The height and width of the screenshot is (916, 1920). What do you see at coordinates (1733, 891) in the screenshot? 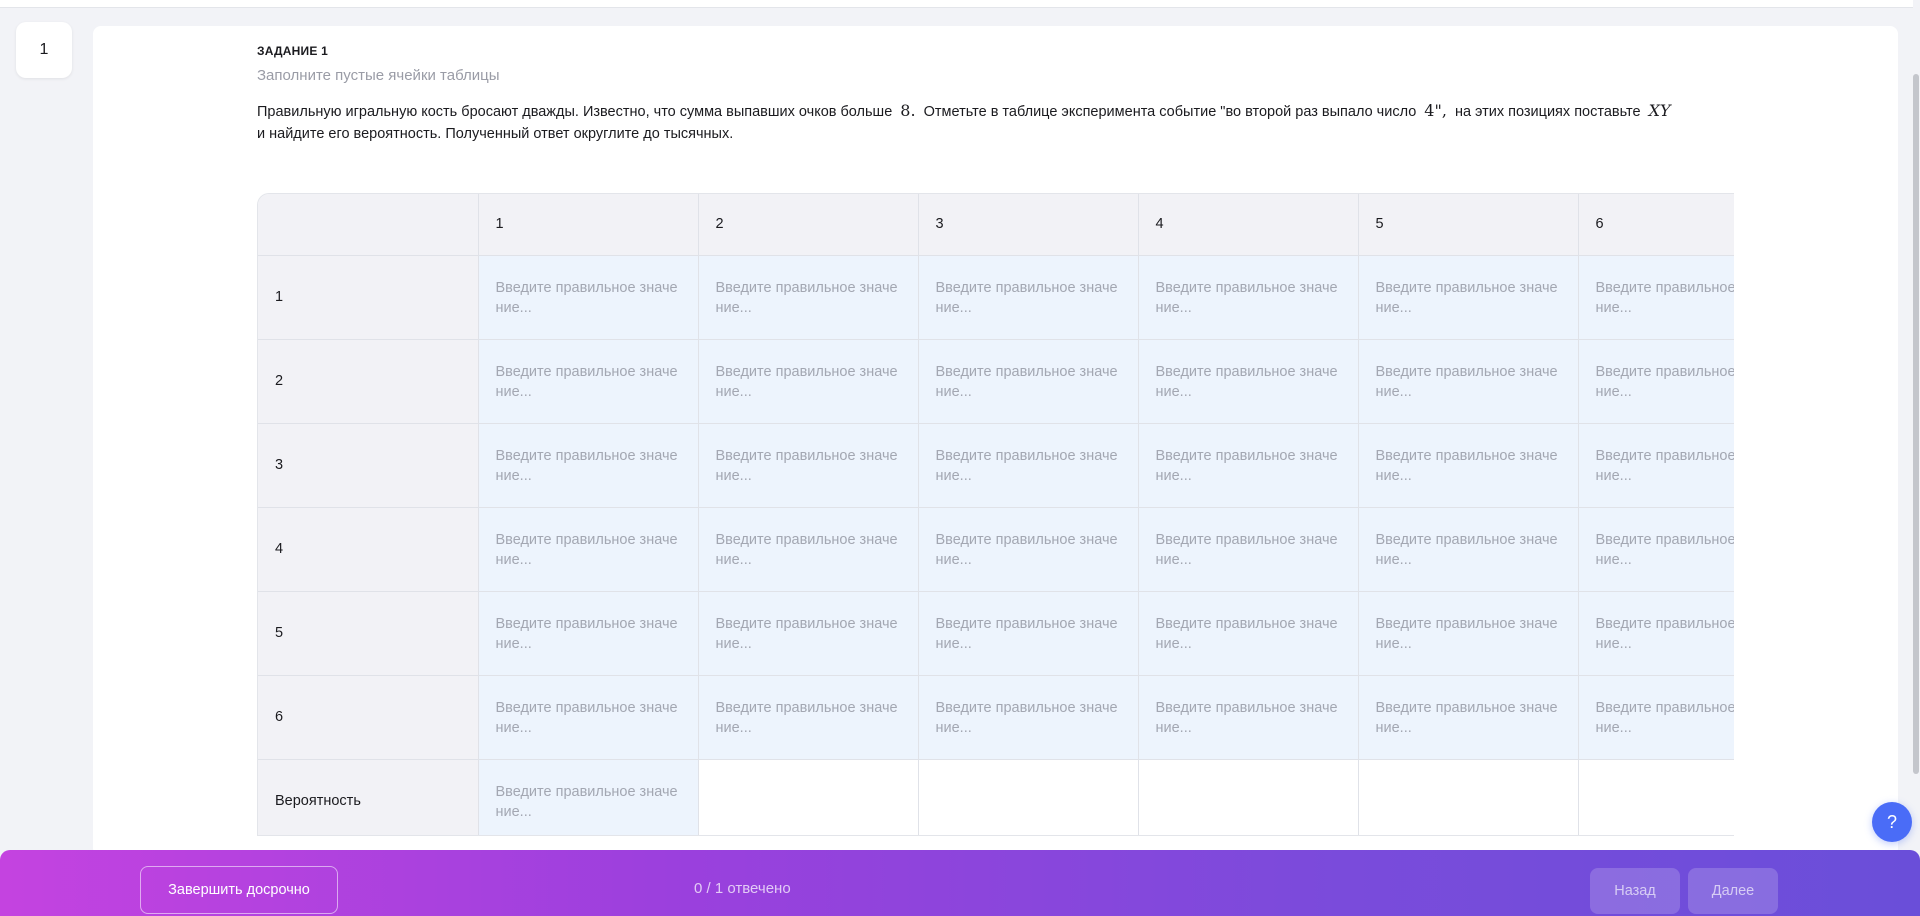
I see `next-button: Далее` at bounding box center [1733, 891].